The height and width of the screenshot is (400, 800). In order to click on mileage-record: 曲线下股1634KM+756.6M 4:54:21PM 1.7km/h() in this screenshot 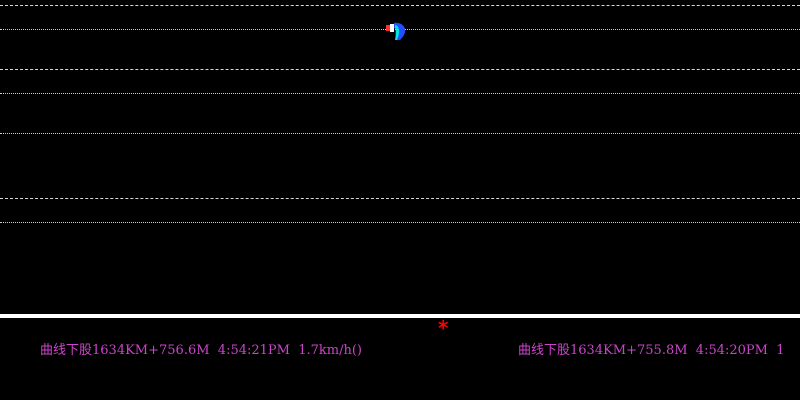, I will do `click(201, 350)`.